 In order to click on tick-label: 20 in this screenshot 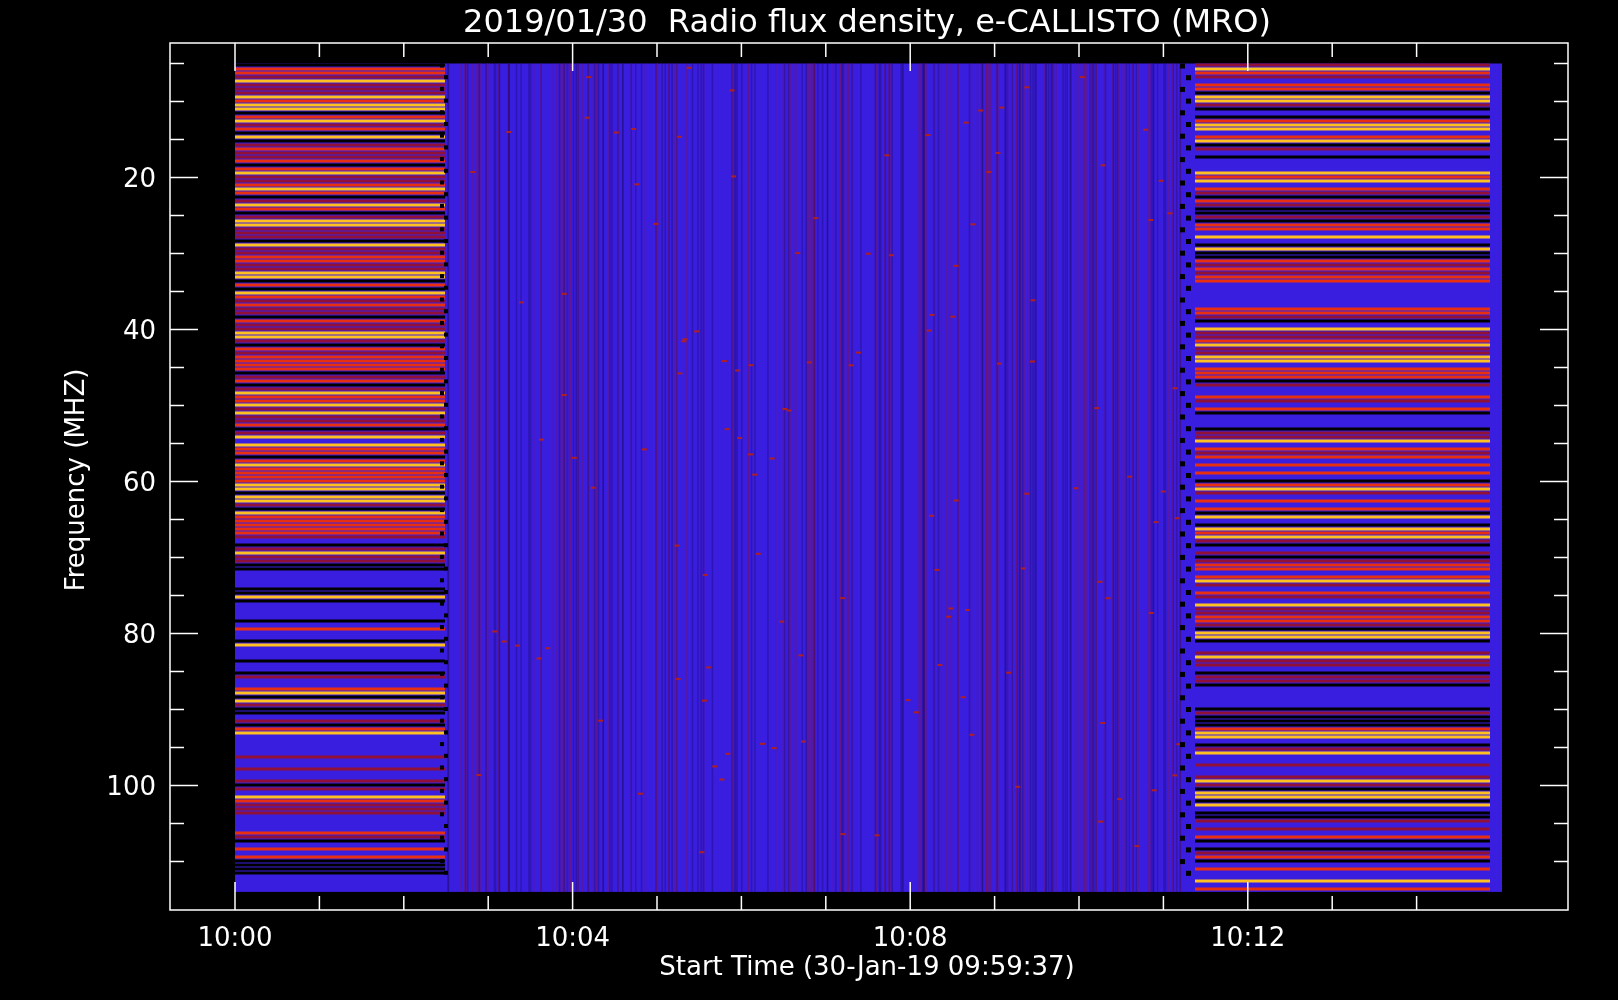, I will do `click(139, 177)`.